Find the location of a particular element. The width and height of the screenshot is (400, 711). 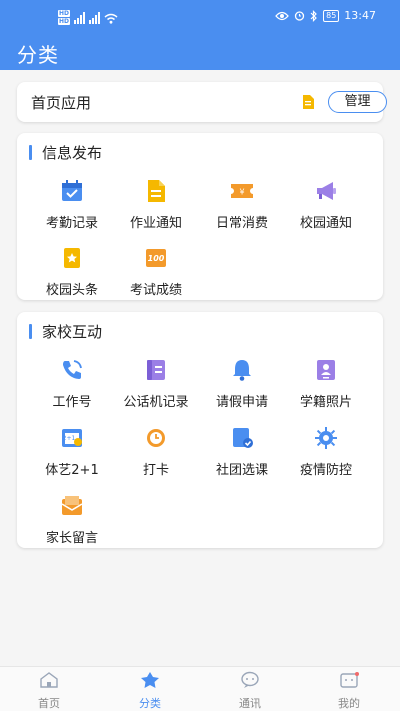

svg-text: 2+1 is located at coordinates (69, 438).